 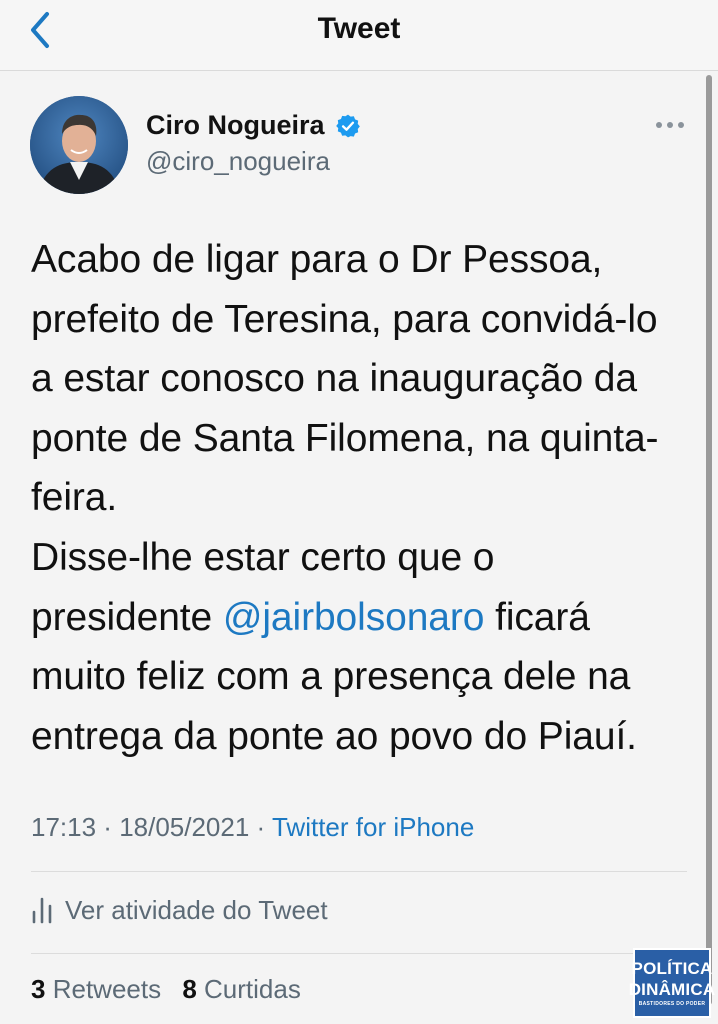 What do you see at coordinates (173, 989) in the screenshot?
I see `tweet-stats: 3 Retweets 8 Curtidas` at bounding box center [173, 989].